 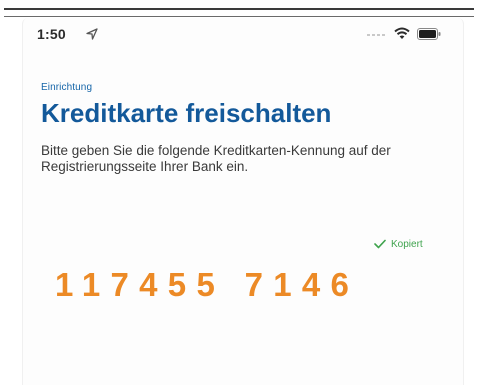 I want to click on signal-icon, so click(x=376, y=35).